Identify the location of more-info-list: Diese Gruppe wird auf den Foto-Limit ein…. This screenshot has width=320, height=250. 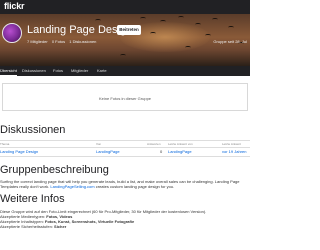
(125, 219).